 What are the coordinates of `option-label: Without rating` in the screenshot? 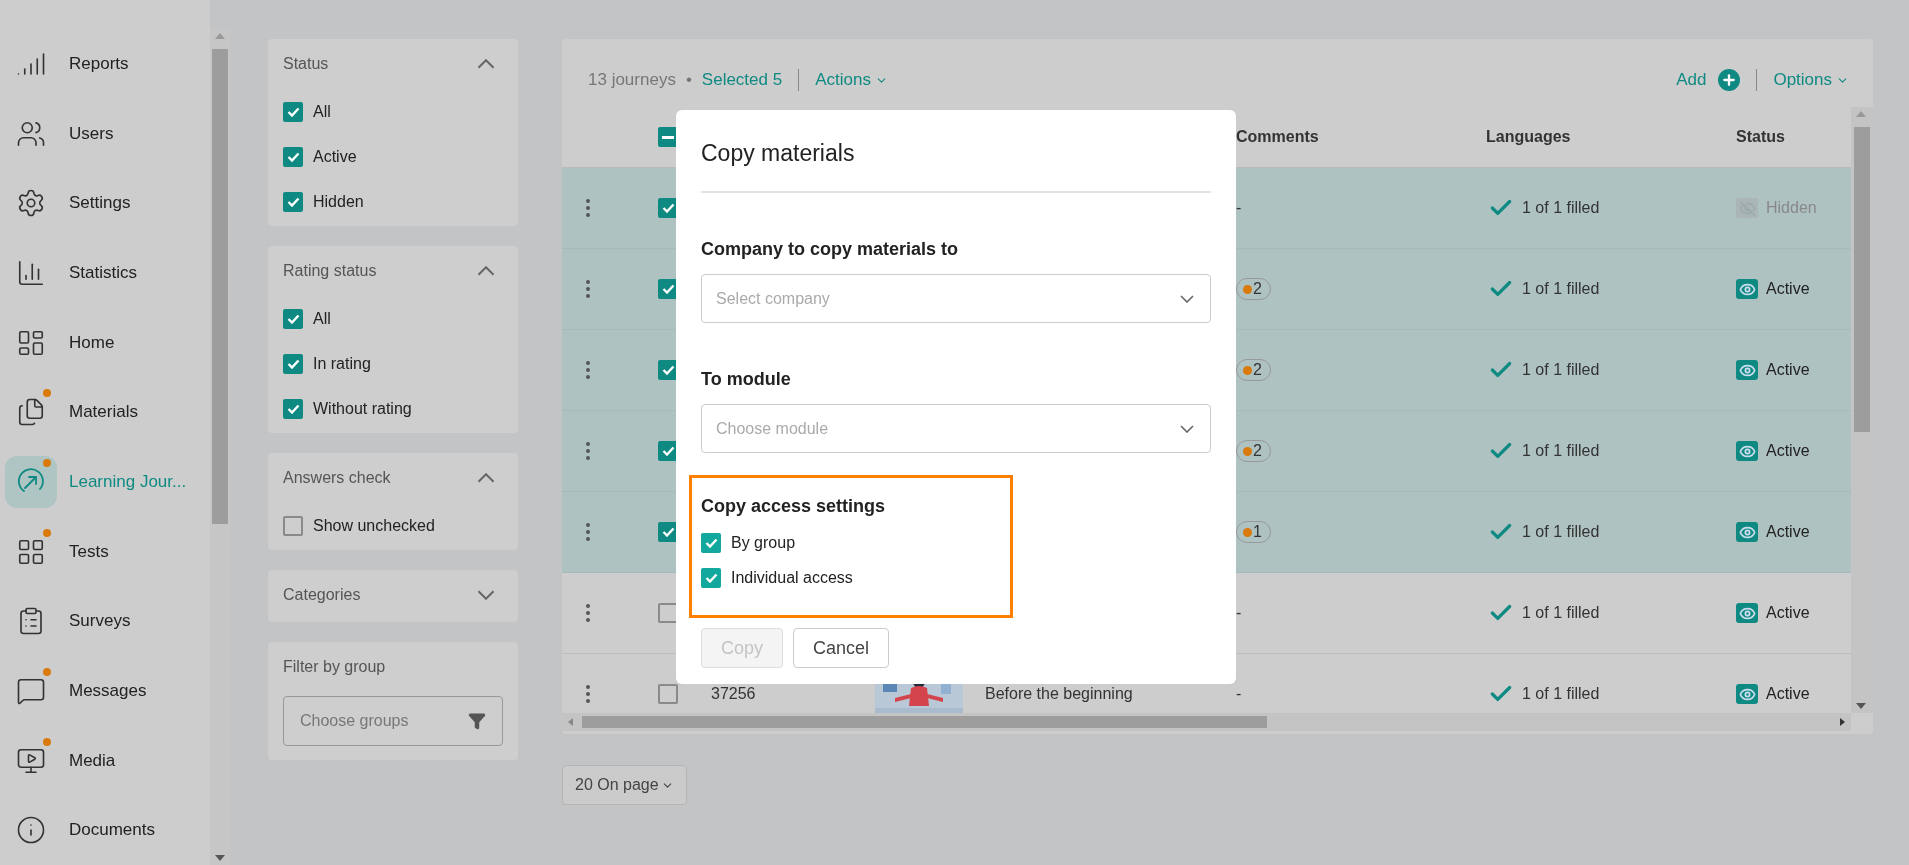 It's located at (362, 408).